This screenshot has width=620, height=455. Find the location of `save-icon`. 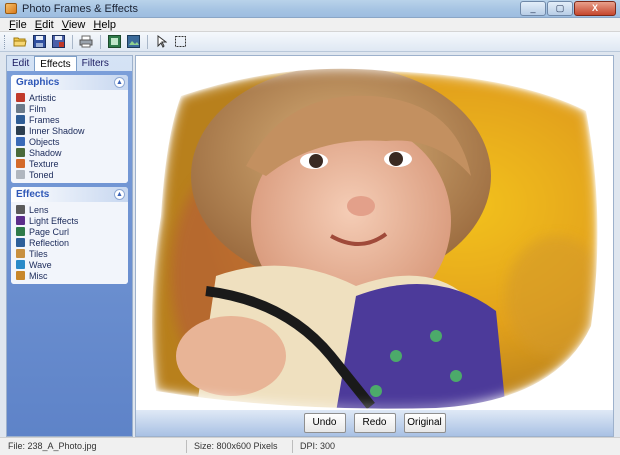

save-icon is located at coordinates (39, 41).